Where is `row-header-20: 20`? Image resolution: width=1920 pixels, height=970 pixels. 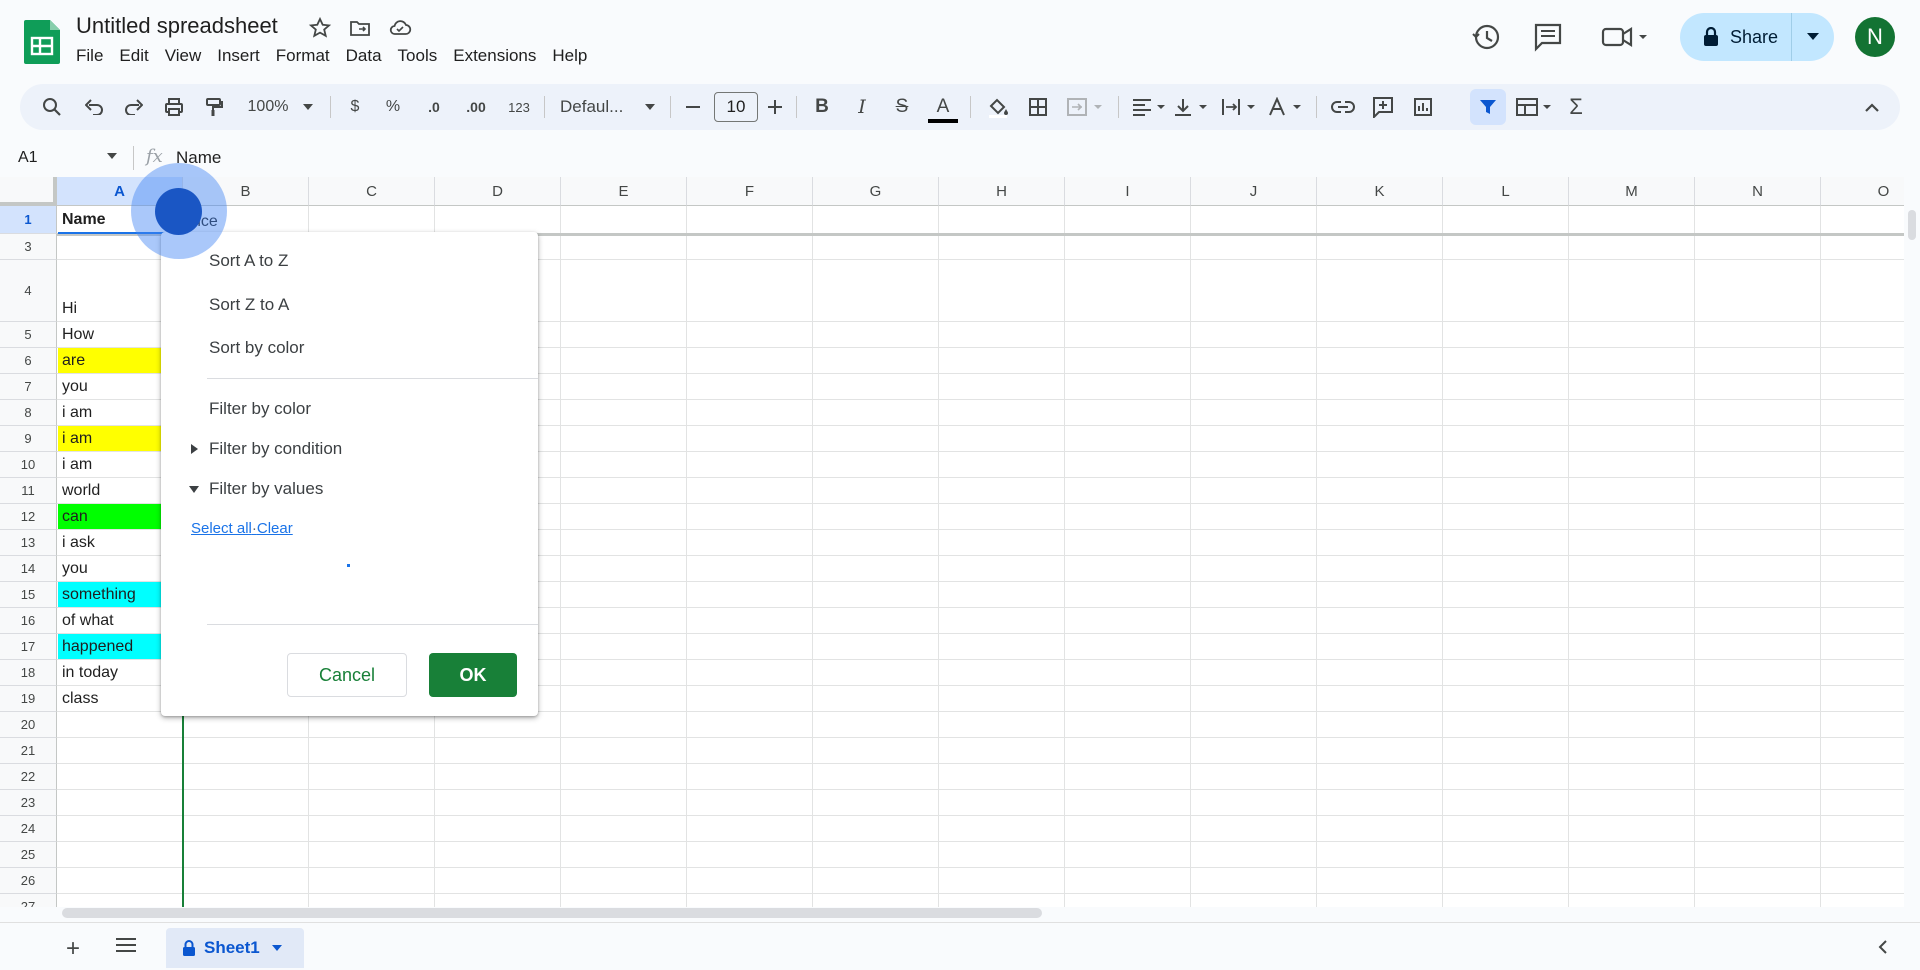 row-header-20: 20 is located at coordinates (28, 725).